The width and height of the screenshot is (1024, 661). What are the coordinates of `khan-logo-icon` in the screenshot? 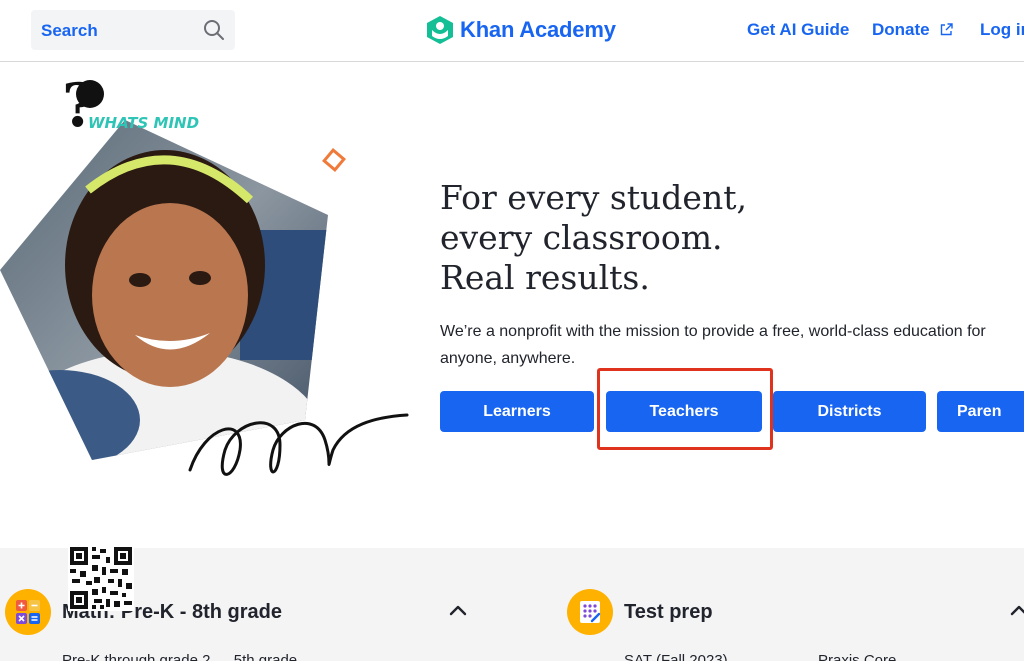 It's located at (440, 30).